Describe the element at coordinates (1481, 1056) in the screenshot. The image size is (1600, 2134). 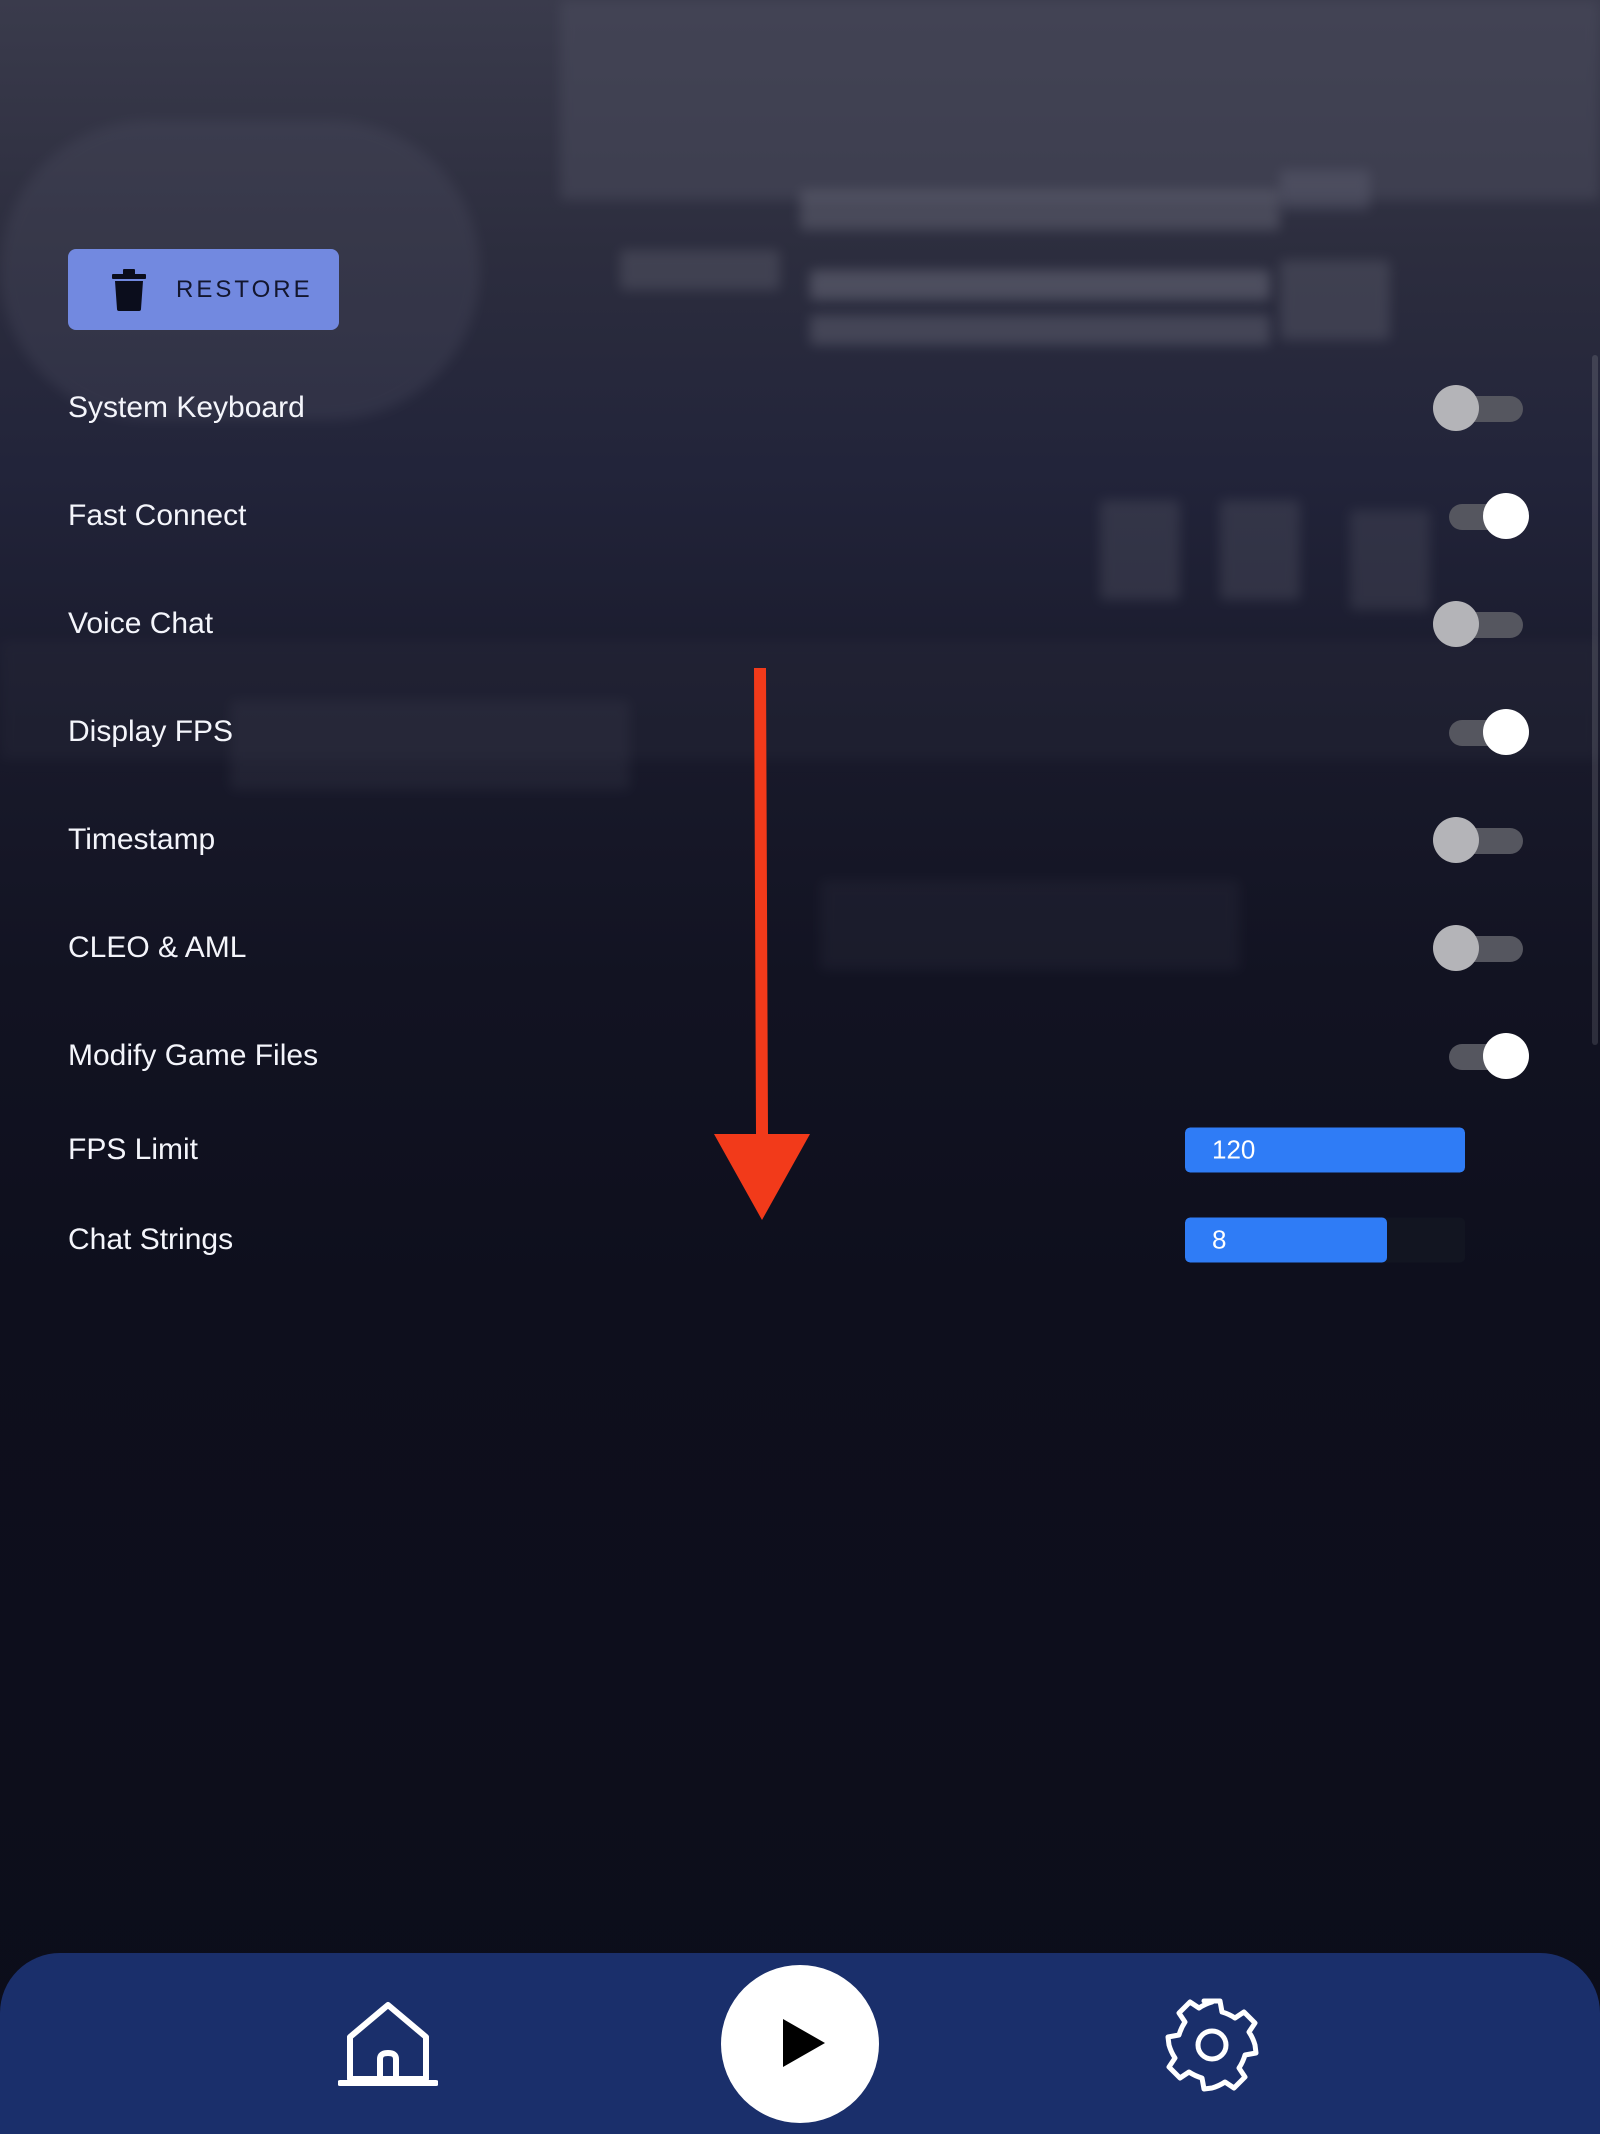
I see `toggle-modify-game-files` at that location.